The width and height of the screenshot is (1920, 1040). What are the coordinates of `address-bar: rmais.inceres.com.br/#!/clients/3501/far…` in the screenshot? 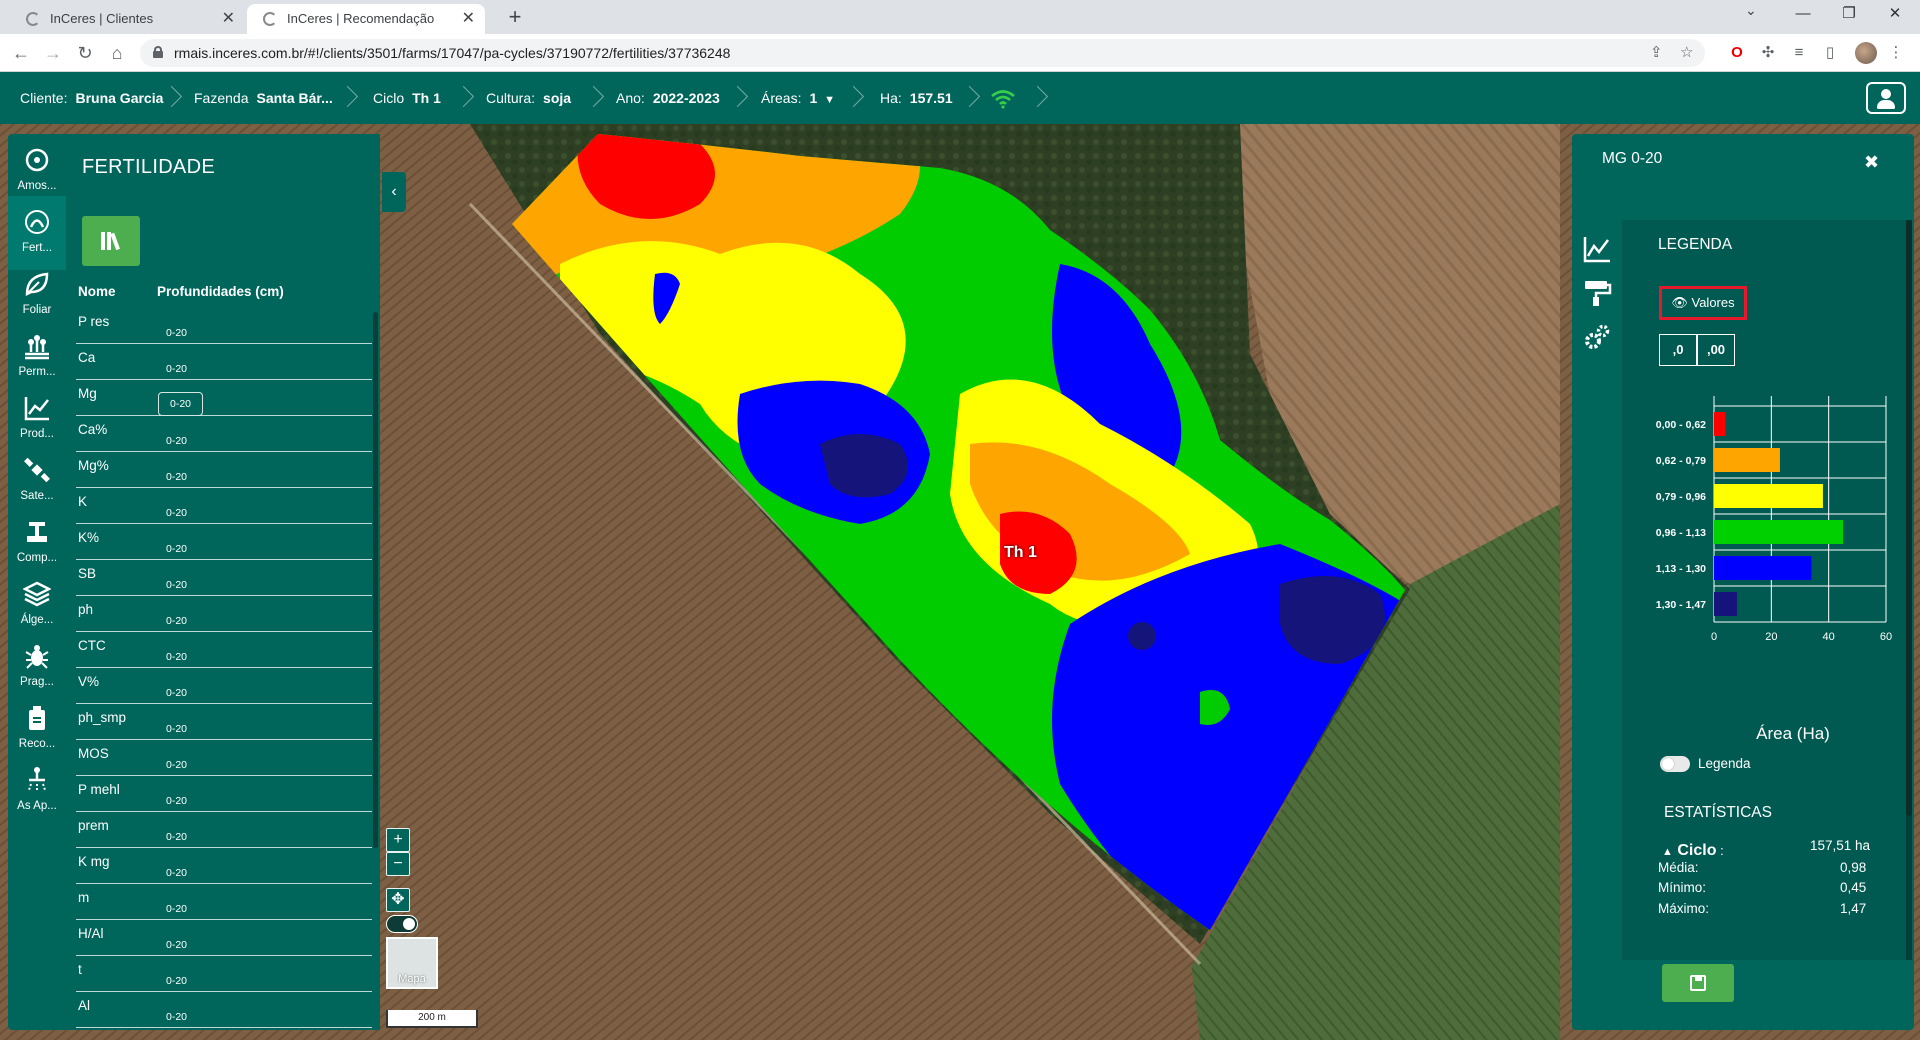 It's located at (922, 53).